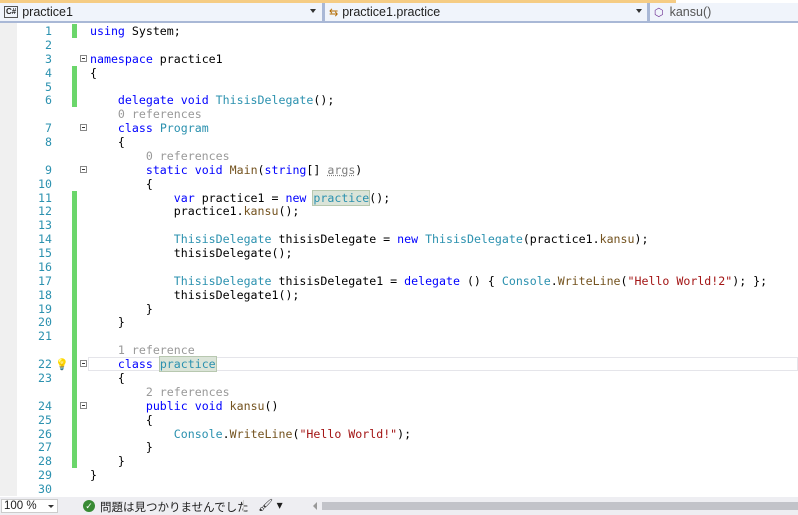  What do you see at coordinates (399, 433) in the screenshot?
I see `code-line: 26 Console.WriteLine("Hello World!");` at bounding box center [399, 433].